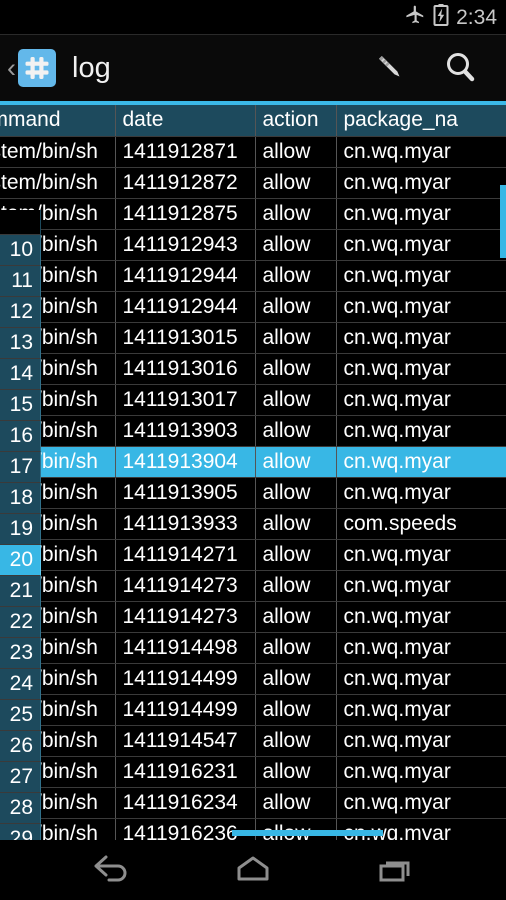  What do you see at coordinates (253, 617) in the screenshot?
I see `table-row: 25stem/bin/sh1411914273allowcn.wq.myar` at bounding box center [253, 617].